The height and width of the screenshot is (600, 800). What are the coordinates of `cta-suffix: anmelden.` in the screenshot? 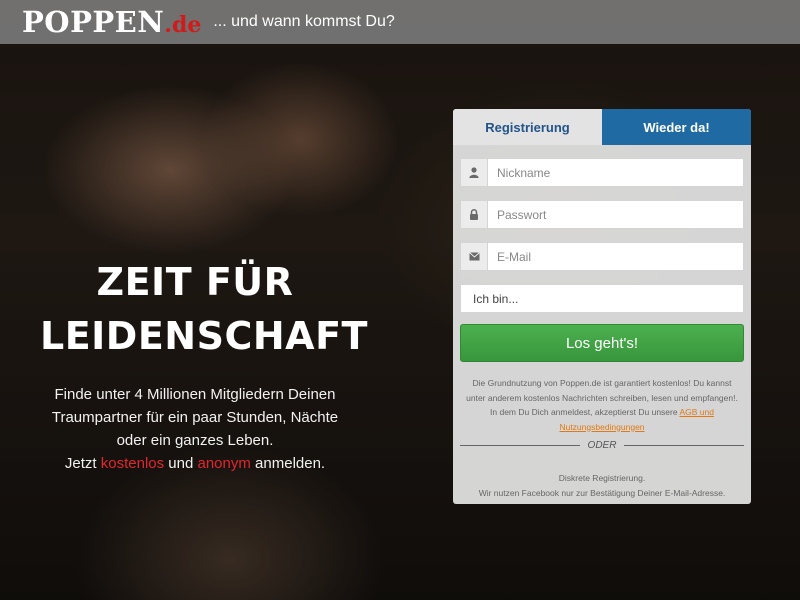 It's located at (290, 463).